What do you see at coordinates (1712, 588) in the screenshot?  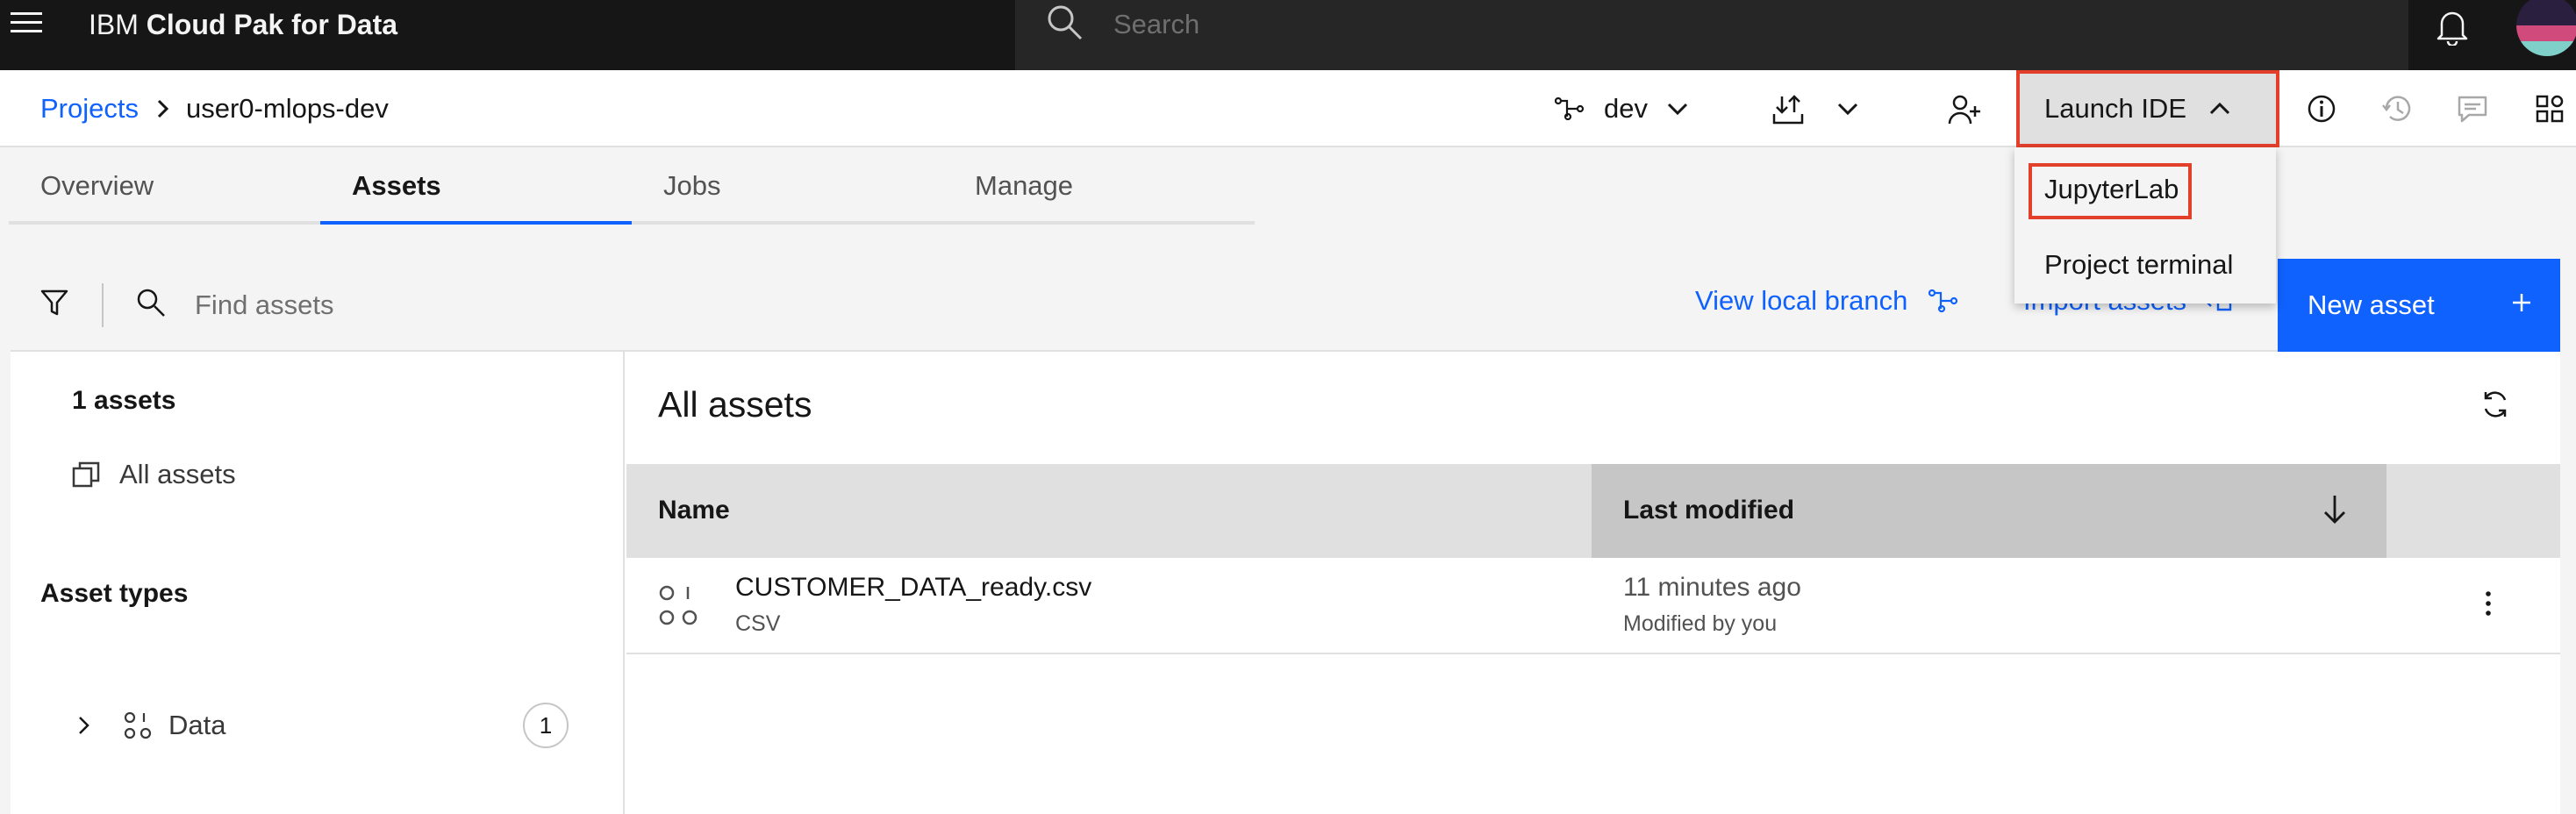 I see `asset-modified-time: 11 minutes ago` at bounding box center [1712, 588].